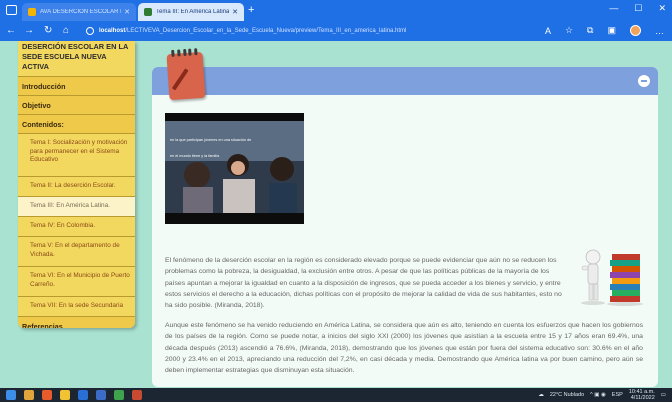  What do you see at coordinates (29, 30) in the screenshot?
I see `forward-icon: →` at bounding box center [29, 30].